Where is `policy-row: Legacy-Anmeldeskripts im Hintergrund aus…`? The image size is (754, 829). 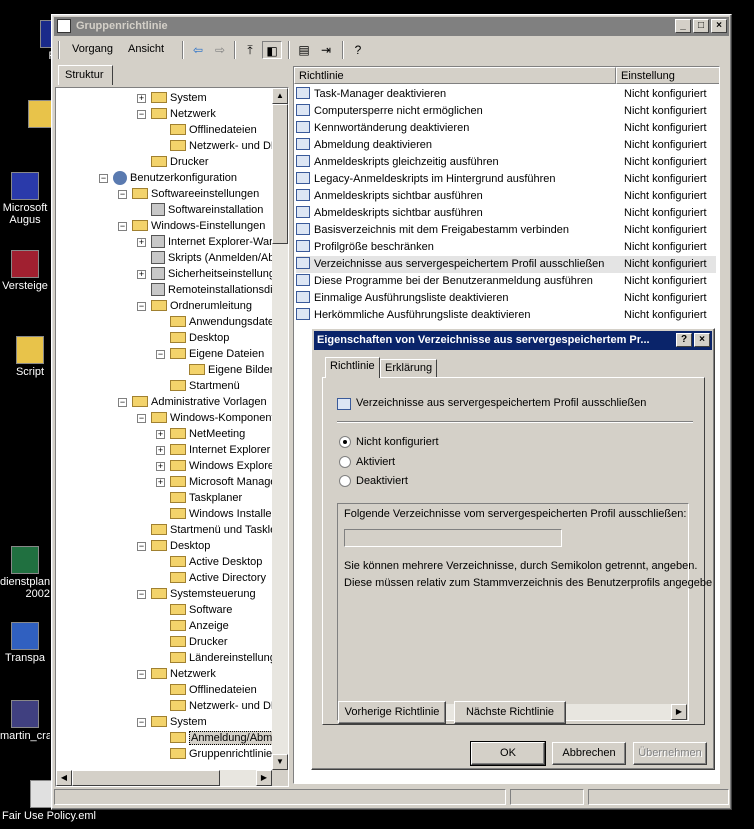 policy-row: Legacy-Anmeldeskripts im Hintergrund aus… is located at coordinates (506, 179).